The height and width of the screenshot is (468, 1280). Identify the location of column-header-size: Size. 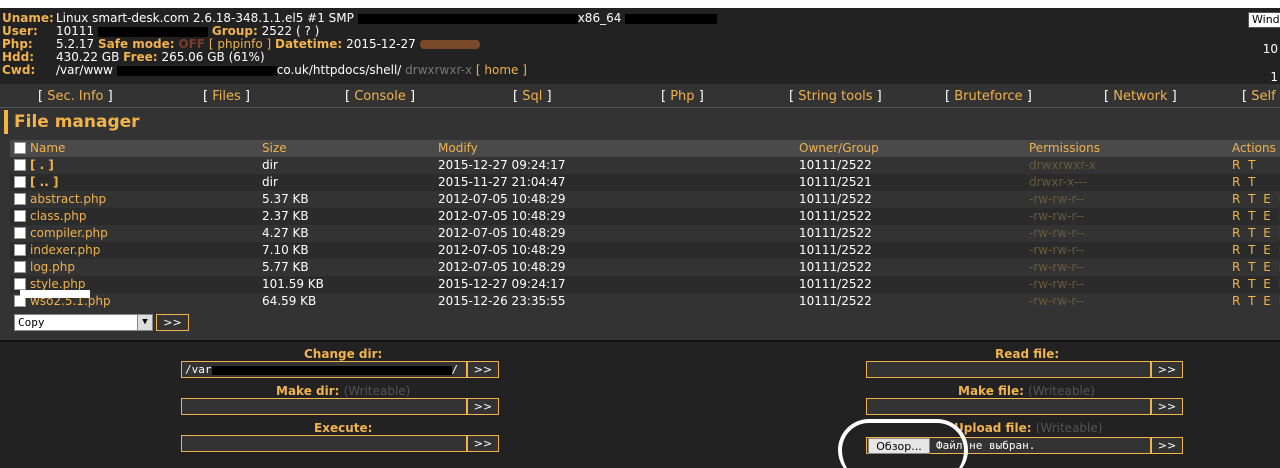
(274, 148).